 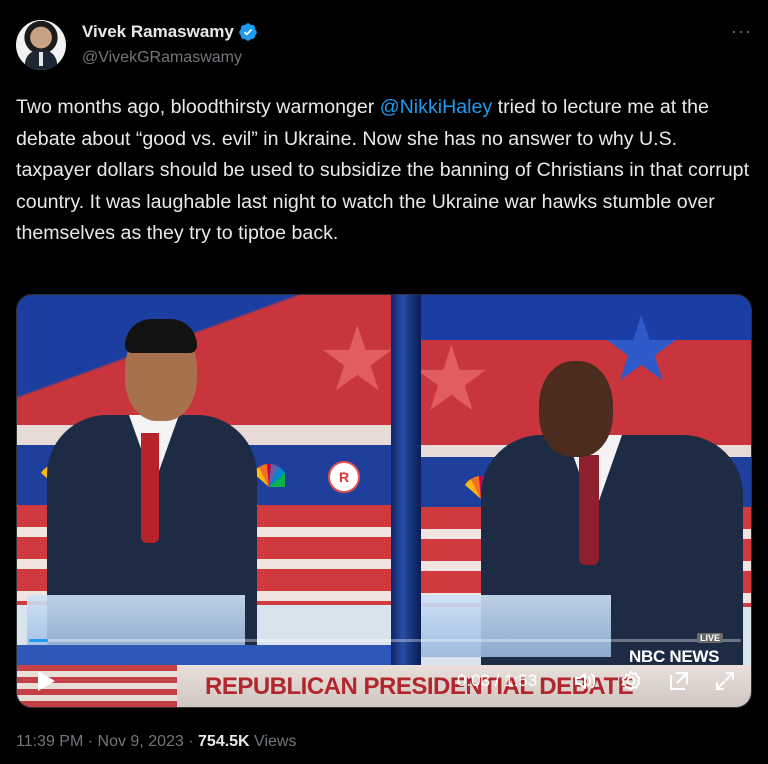 What do you see at coordinates (741, 31) in the screenshot?
I see `more-options-icon: ···` at bounding box center [741, 31].